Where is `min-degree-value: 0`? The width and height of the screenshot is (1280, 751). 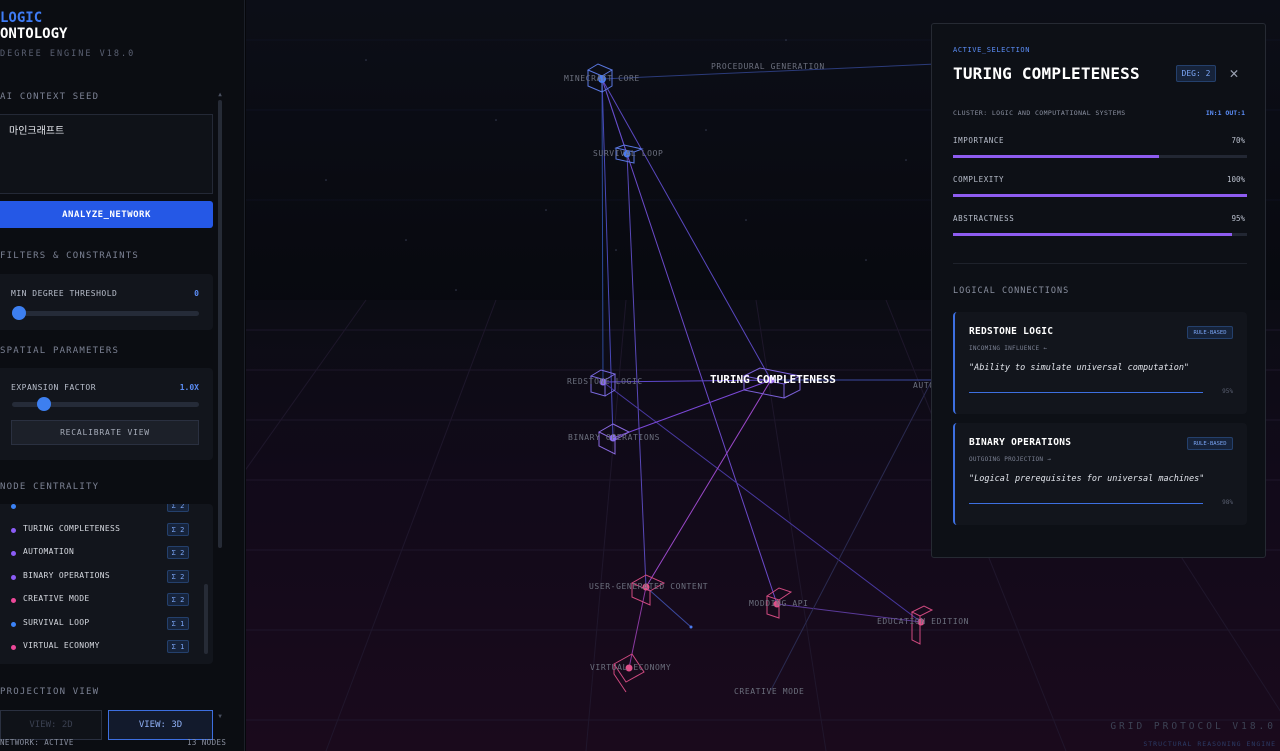 min-degree-value: 0 is located at coordinates (196, 293).